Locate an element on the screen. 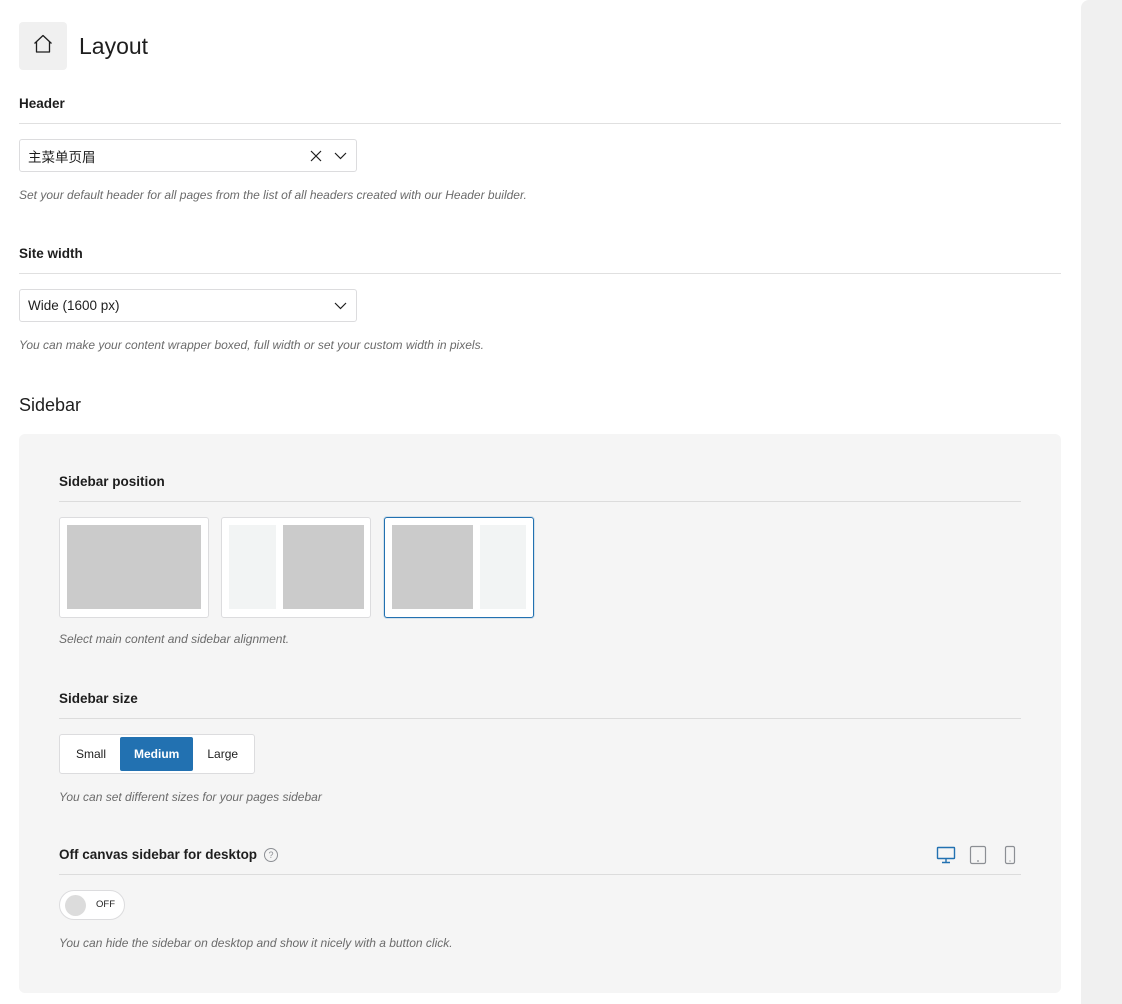  sidebar-position-divider is located at coordinates (540, 501).